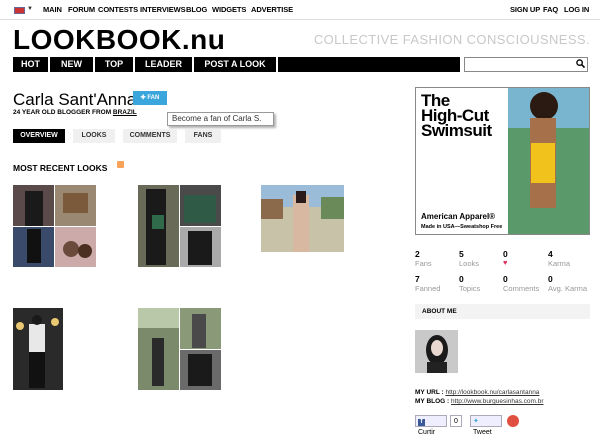 Image resolution: width=600 pixels, height=436 pixels. I want to click on twitter-icon: ✦, so click(476, 421).